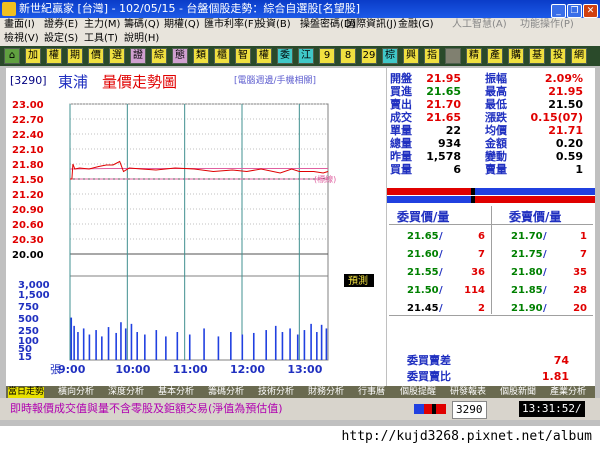 The image size is (600, 450). What do you see at coordinates (469, 410) in the screenshot?
I see `stock-code-input: 3290` at bounding box center [469, 410].